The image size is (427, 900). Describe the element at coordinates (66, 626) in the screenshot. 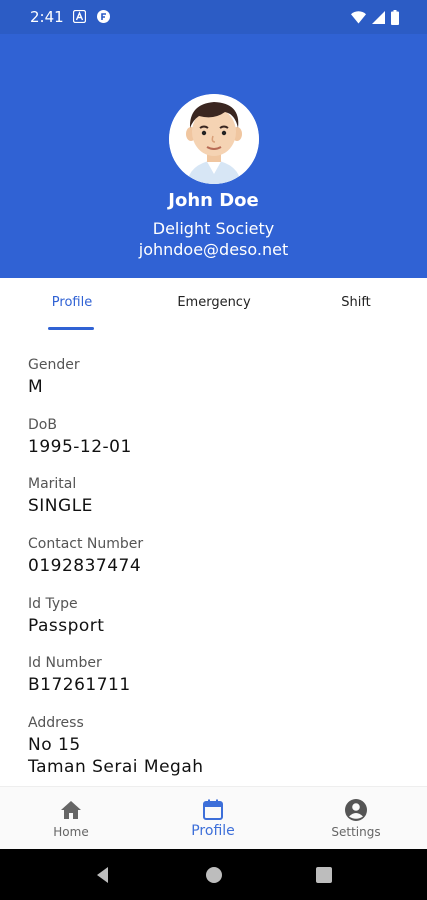

I see `field-value: Passport` at that location.